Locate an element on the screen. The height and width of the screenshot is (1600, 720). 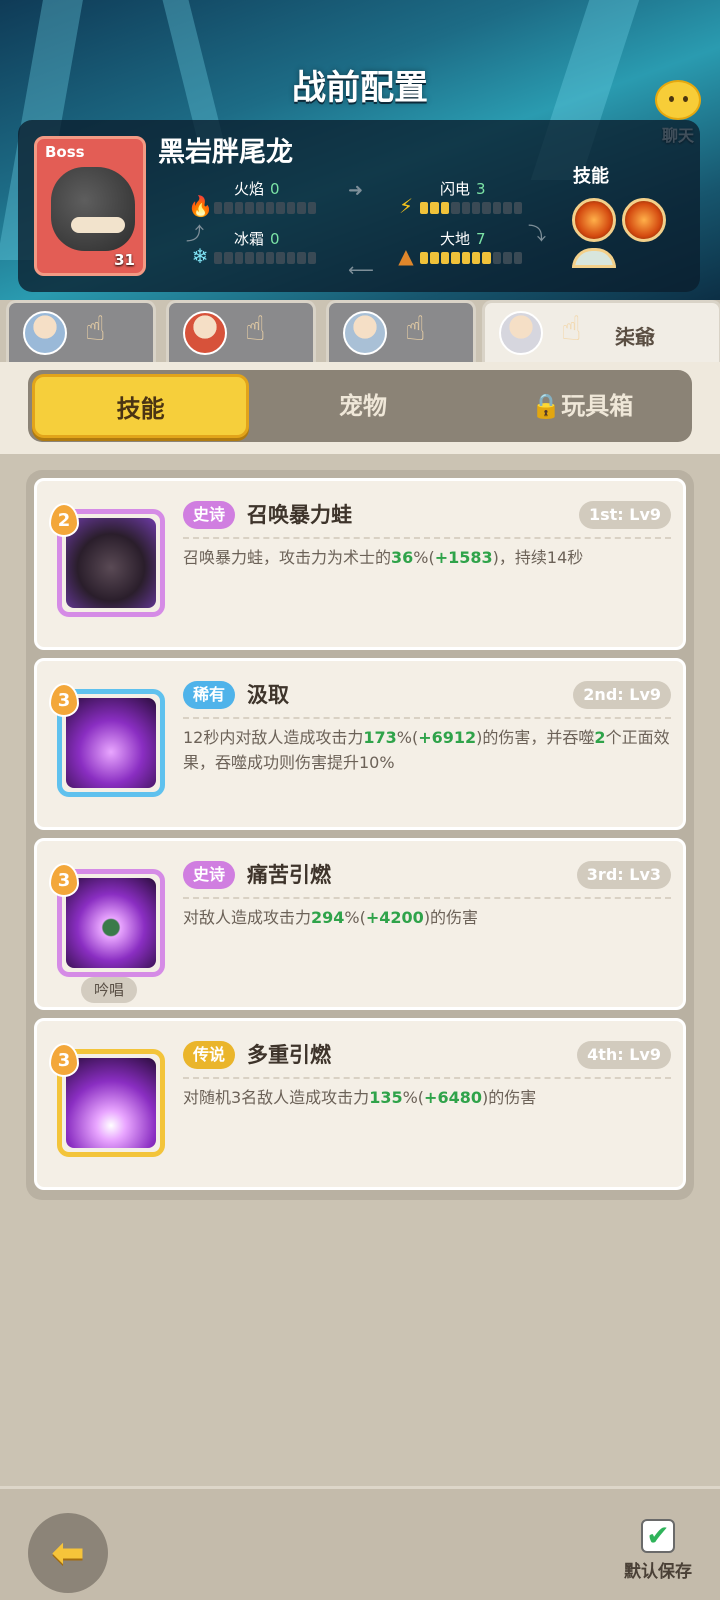
back-arrow-icon: ⬅ is located at coordinates (68, 1553).